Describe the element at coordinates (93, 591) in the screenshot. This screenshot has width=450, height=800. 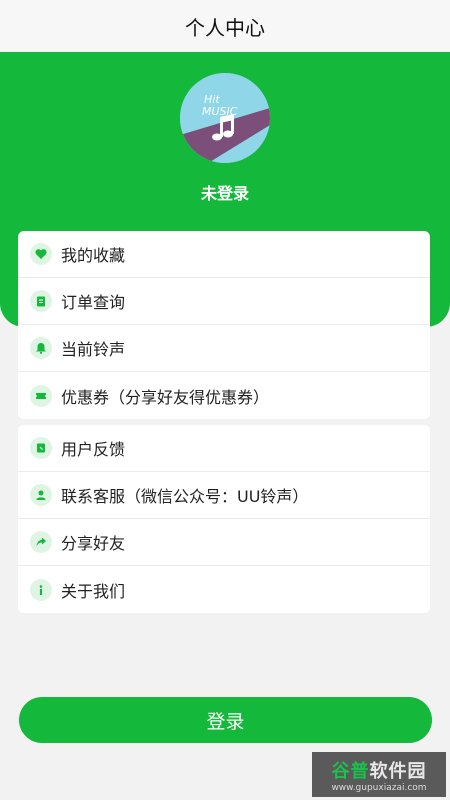
I see `menu-item-label: 关于我们` at that location.